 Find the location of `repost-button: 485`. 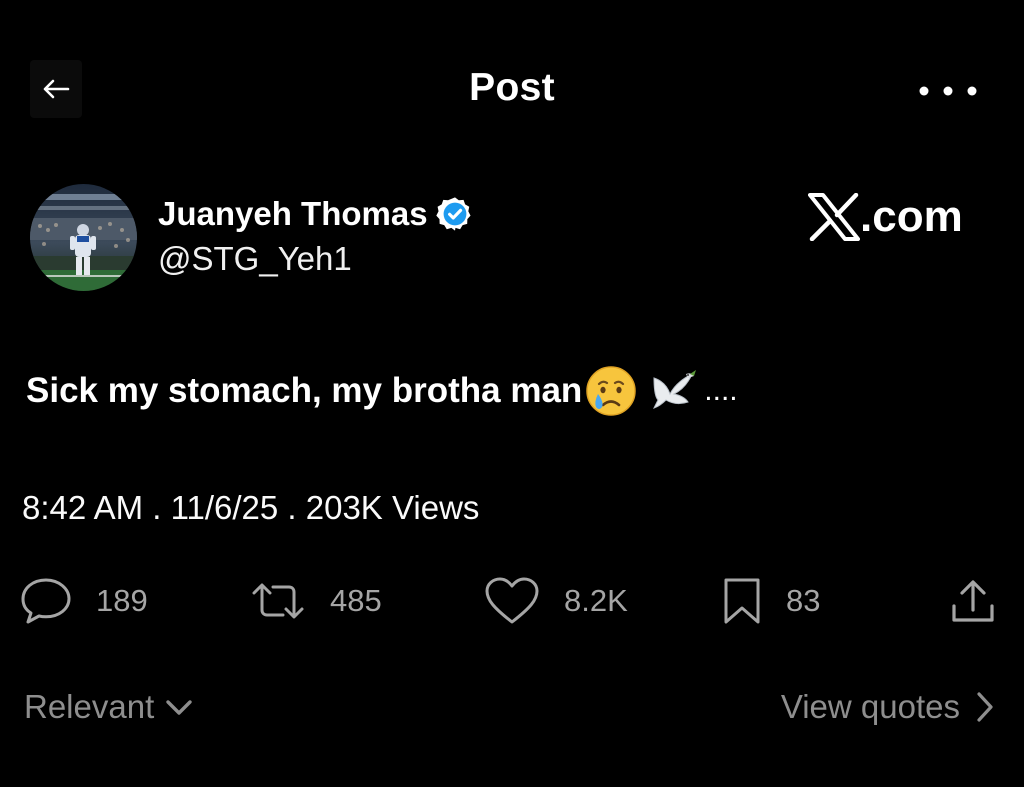

repost-button: 485 is located at coordinates (316, 601).